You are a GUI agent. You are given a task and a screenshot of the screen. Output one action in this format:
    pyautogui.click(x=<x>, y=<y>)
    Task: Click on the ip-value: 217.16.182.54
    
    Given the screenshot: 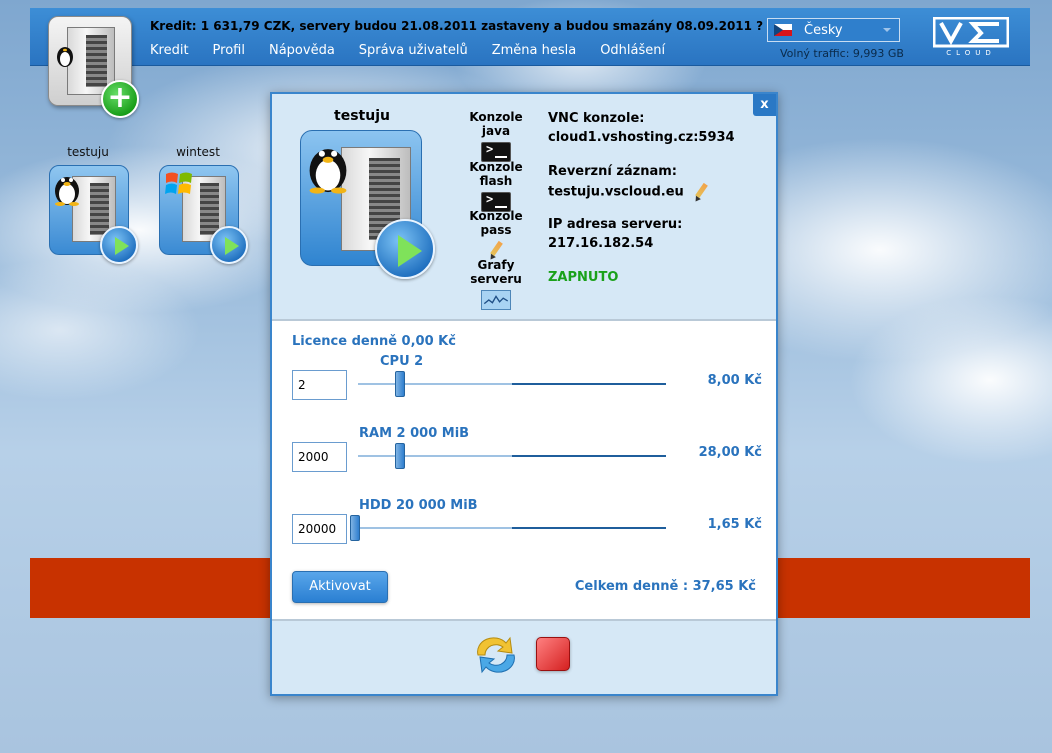 What is the action you would take?
    pyautogui.click(x=601, y=243)
    